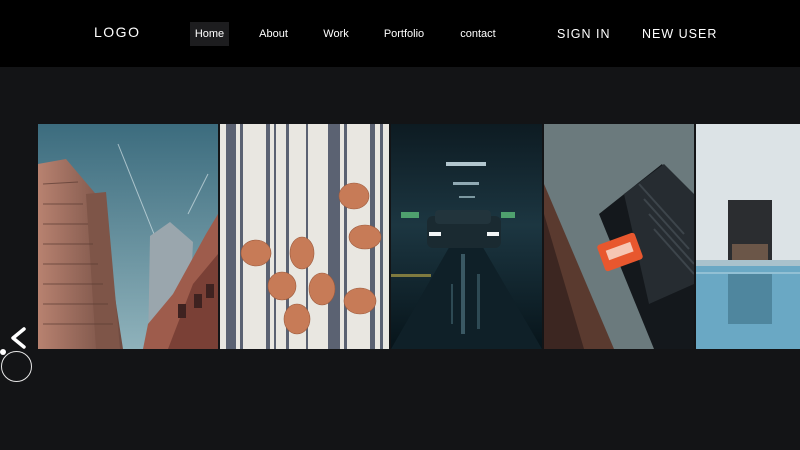 Image resolution: width=800 pixels, height=450 pixels. Describe the element at coordinates (466, 236) in the screenshot. I see `gallery-photo-car-garage` at that location.